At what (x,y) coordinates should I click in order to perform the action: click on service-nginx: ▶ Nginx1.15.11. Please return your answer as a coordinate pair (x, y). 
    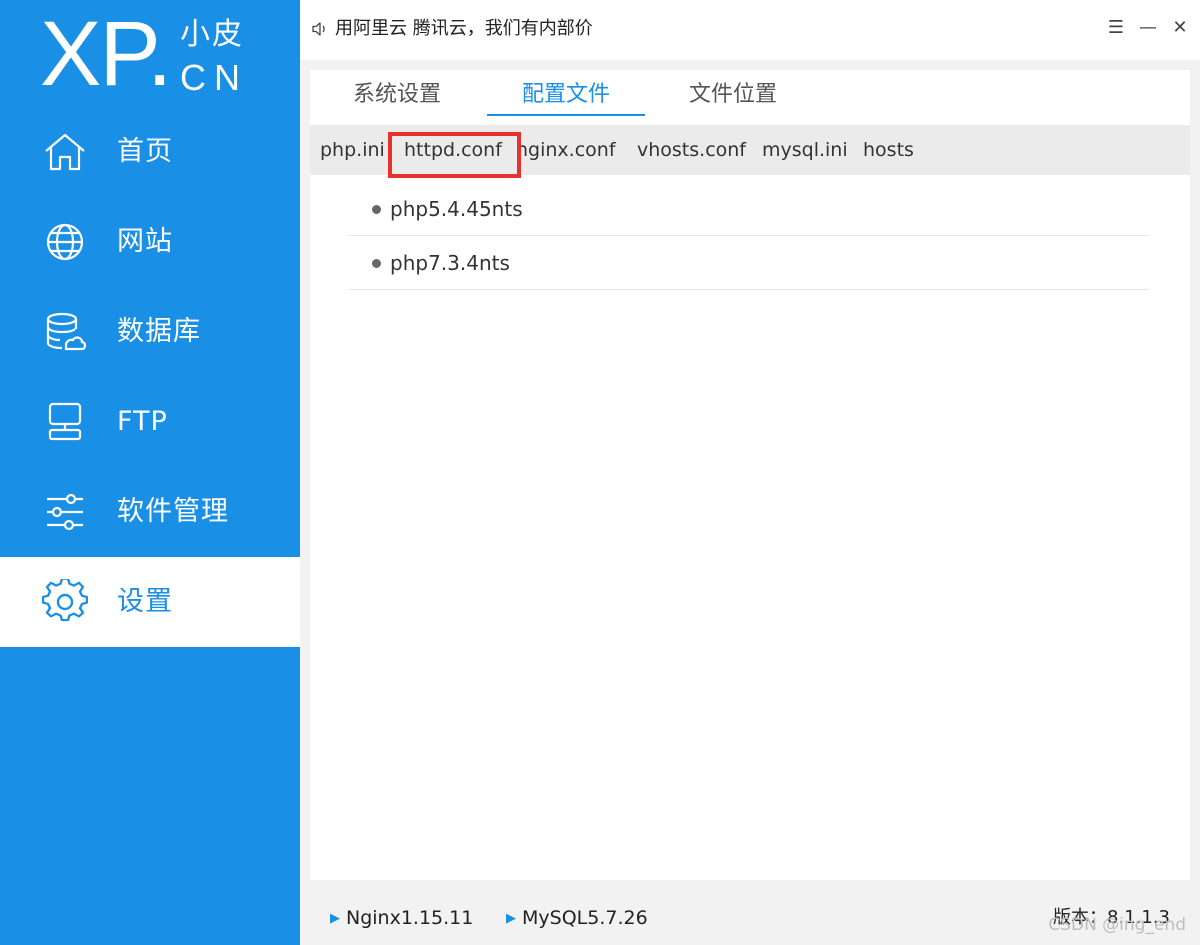
    Looking at the image, I should click on (401, 919).